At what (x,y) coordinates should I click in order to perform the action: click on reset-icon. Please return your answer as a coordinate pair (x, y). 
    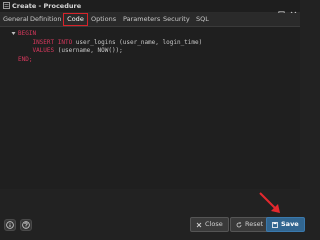
    Looking at the image, I should click on (239, 224).